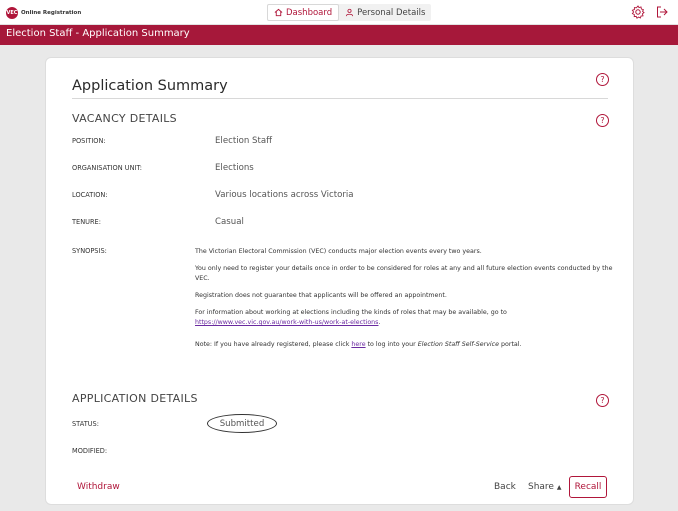  Describe the element at coordinates (339, 35) in the screenshot. I see `page-title-bar: Election Staff - Application Summary` at that location.